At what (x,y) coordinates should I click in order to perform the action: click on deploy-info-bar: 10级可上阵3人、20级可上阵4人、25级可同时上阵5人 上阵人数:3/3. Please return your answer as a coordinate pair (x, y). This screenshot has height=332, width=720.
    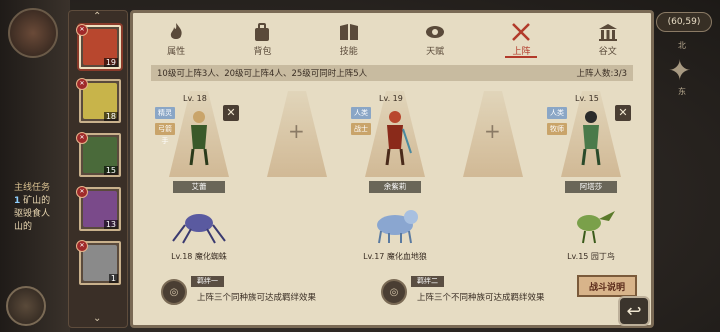
    Looking at the image, I should click on (392, 73).